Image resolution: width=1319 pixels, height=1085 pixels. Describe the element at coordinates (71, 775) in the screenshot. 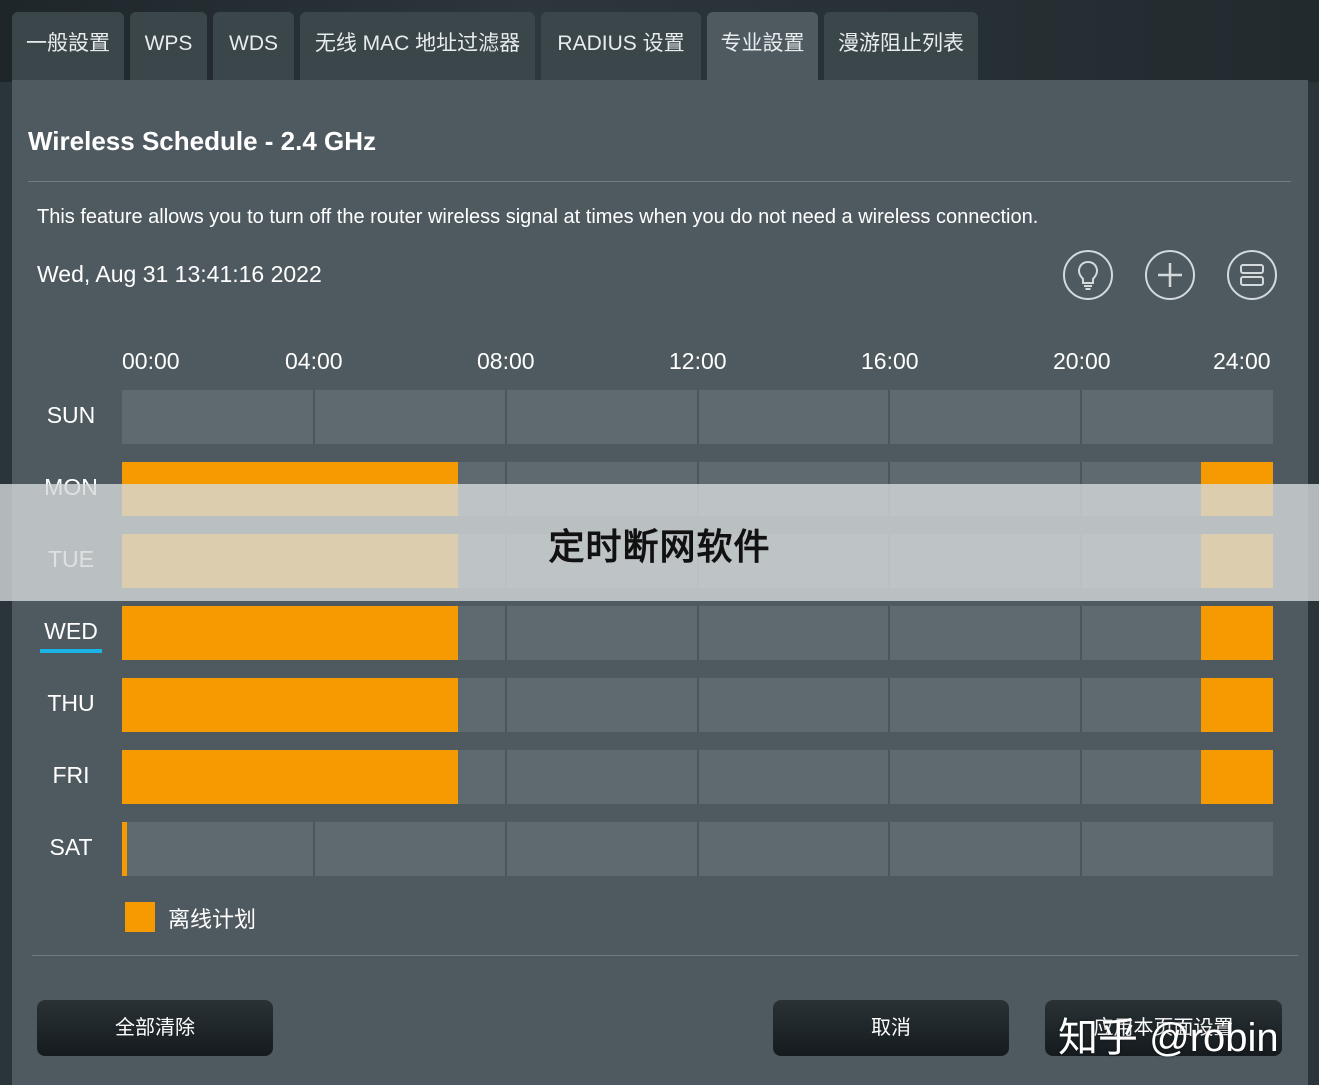

I see `day-label-fri: FRI` at that location.